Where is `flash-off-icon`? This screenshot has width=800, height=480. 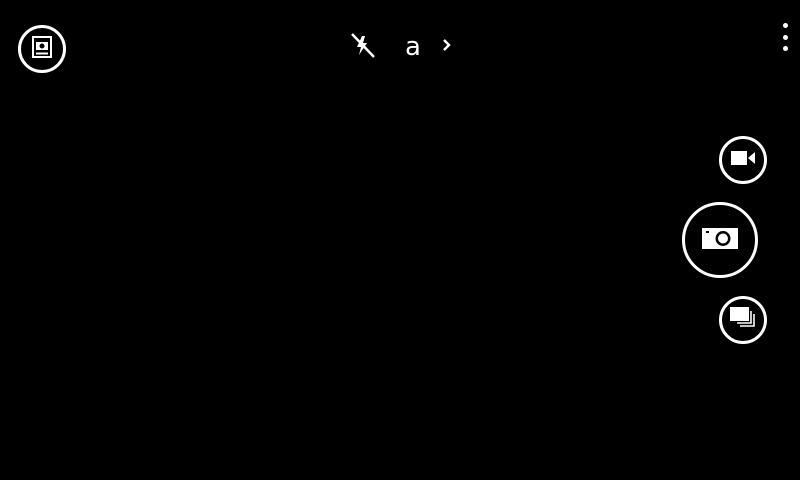 flash-off-icon is located at coordinates (362, 47).